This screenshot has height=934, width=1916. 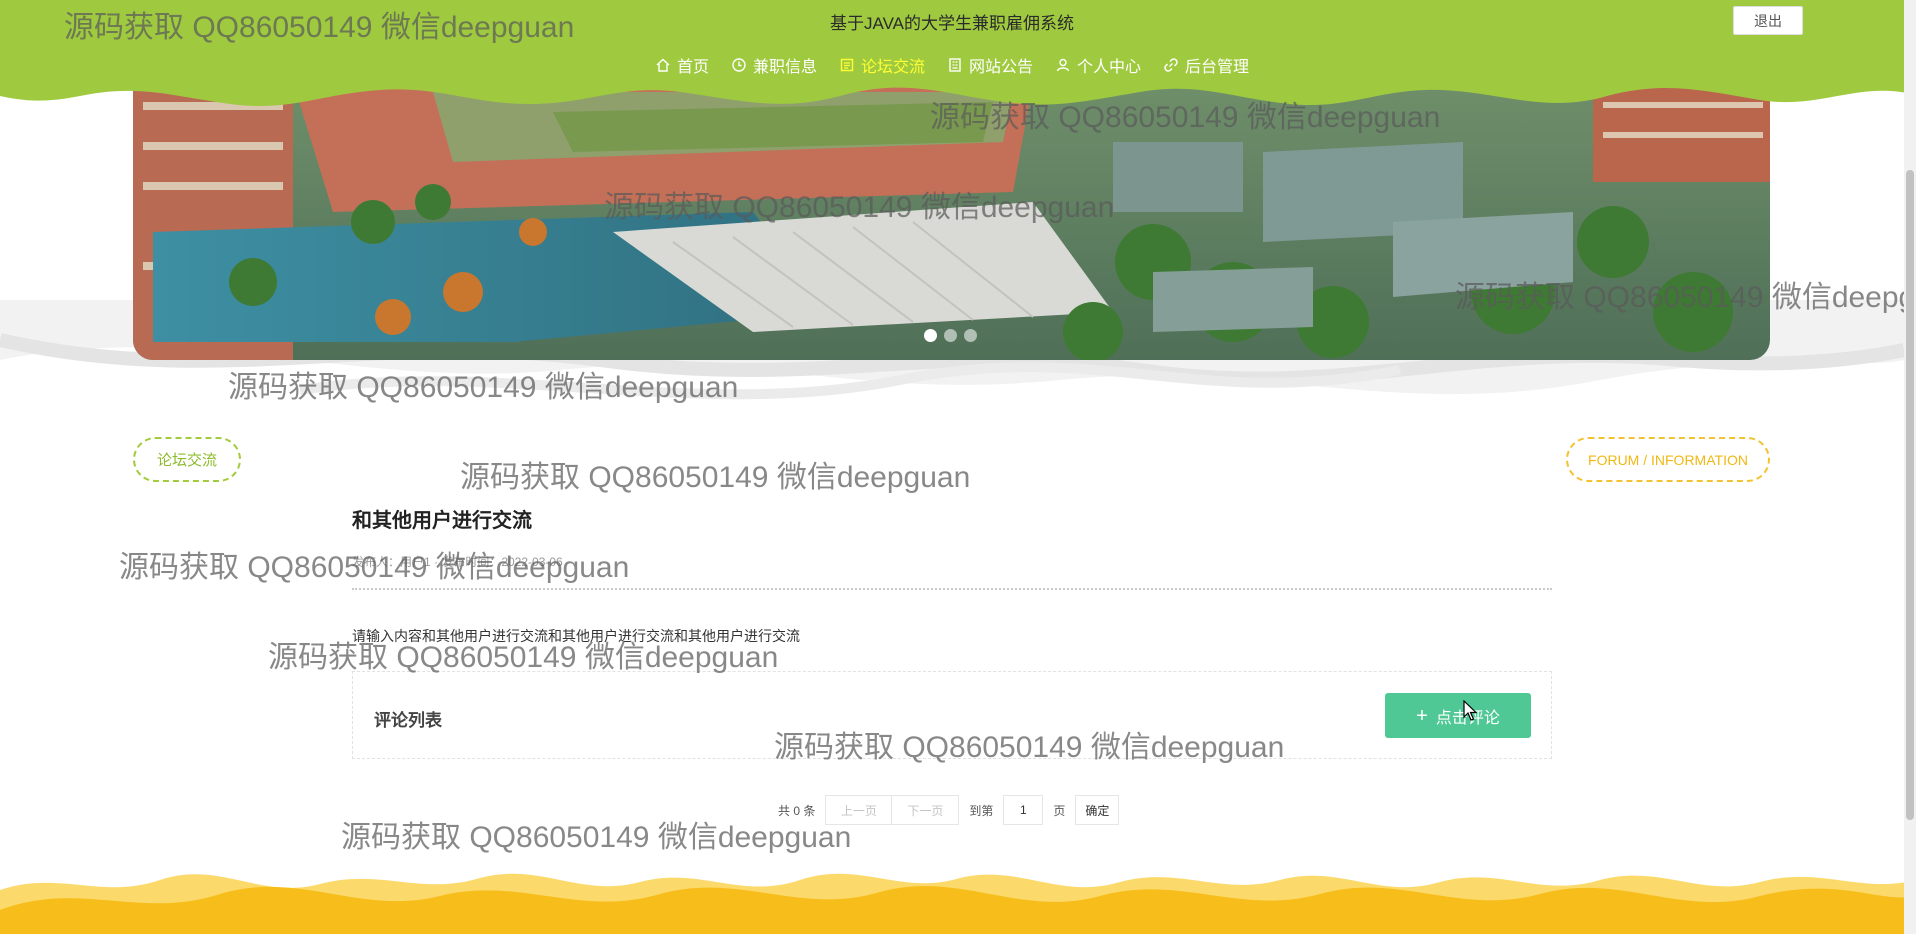 I want to click on user-icon, so click(x=1063, y=65).